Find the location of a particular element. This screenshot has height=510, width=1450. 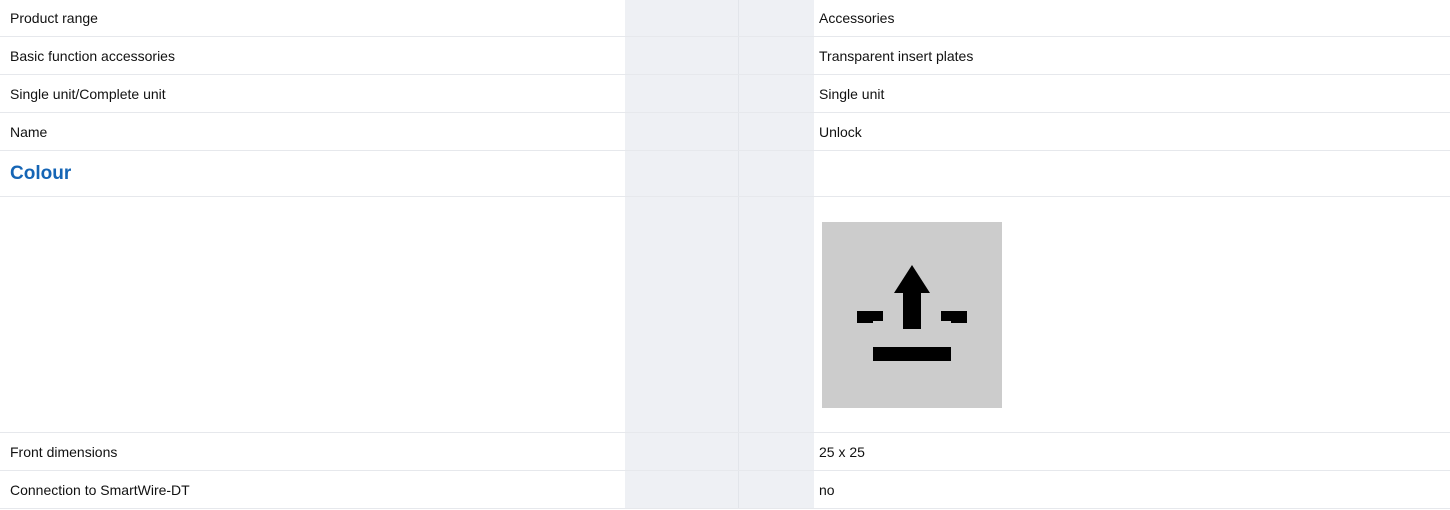

table-row: Front dimensions 25 x 25 is located at coordinates (725, 452).